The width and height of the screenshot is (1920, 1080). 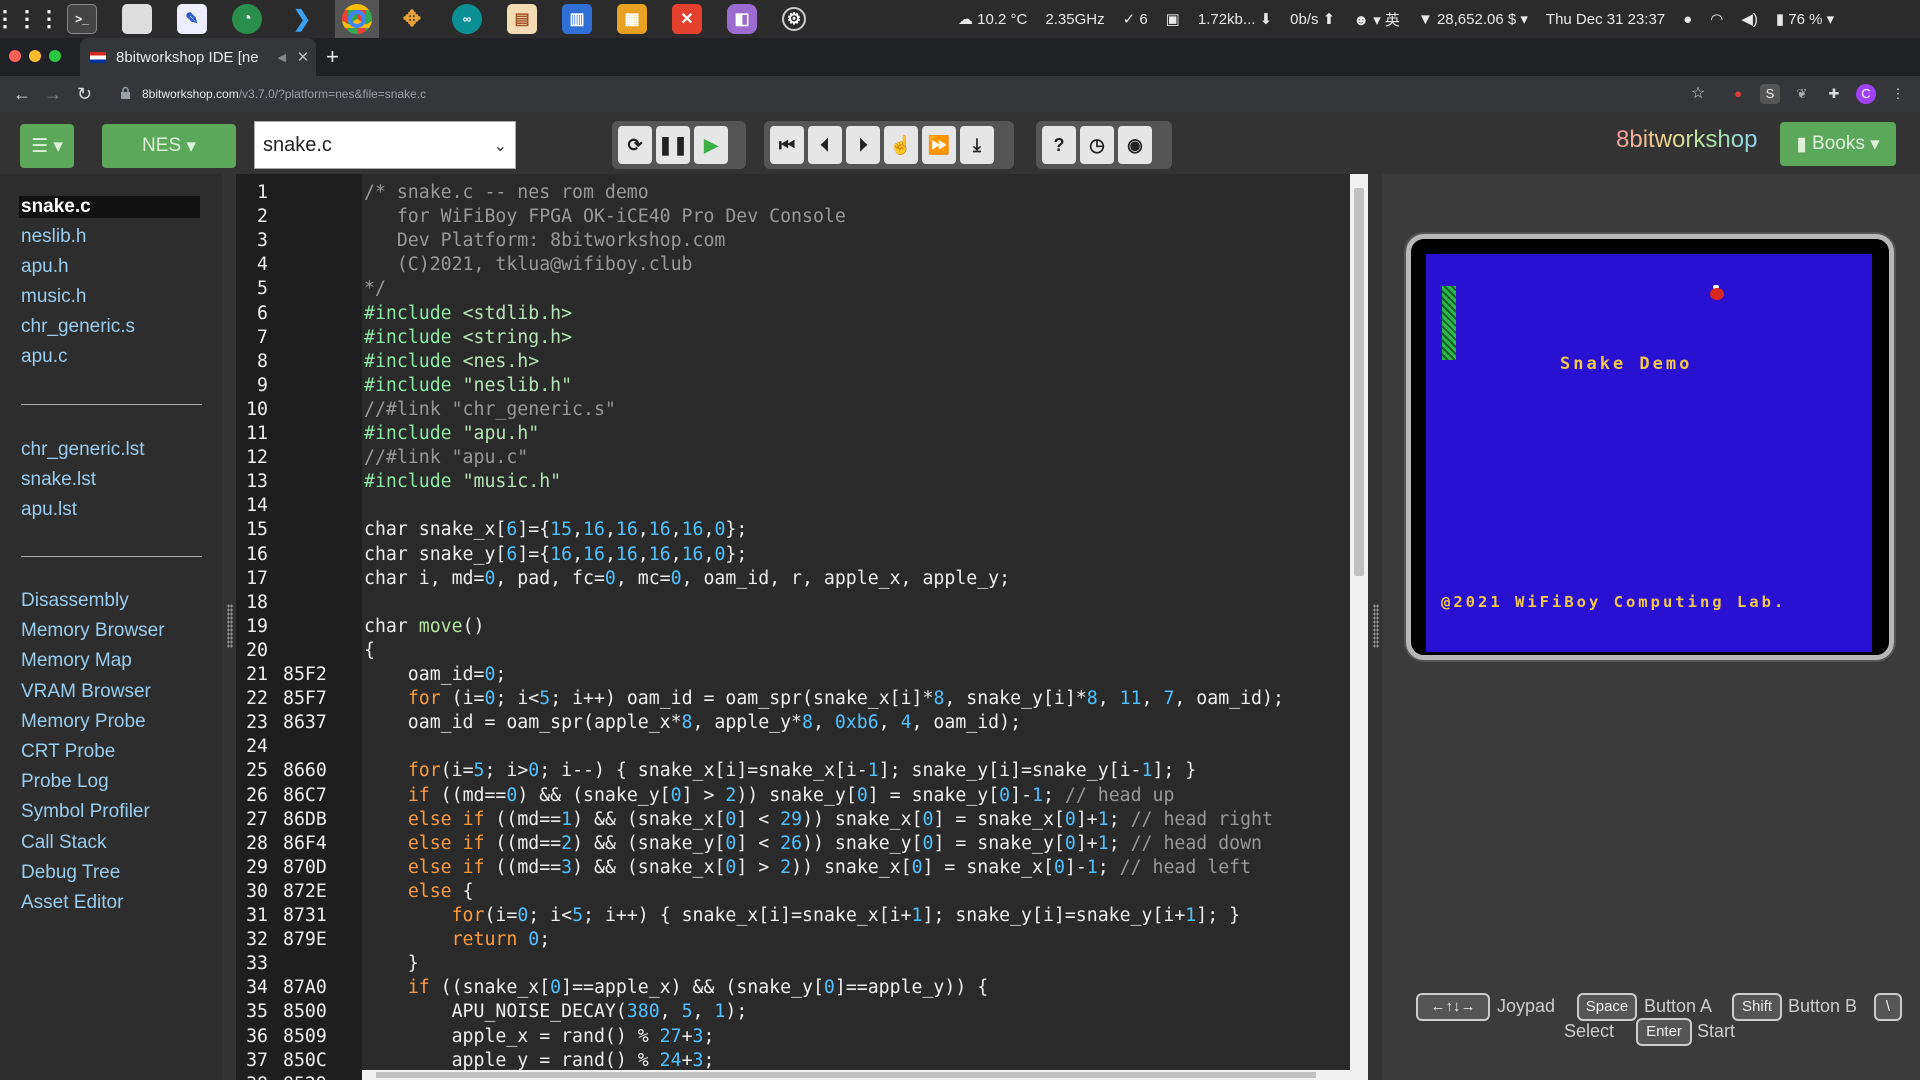 I want to click on line-code: apple_y = rand() % 24+3;, so click(x=539, y=1061).